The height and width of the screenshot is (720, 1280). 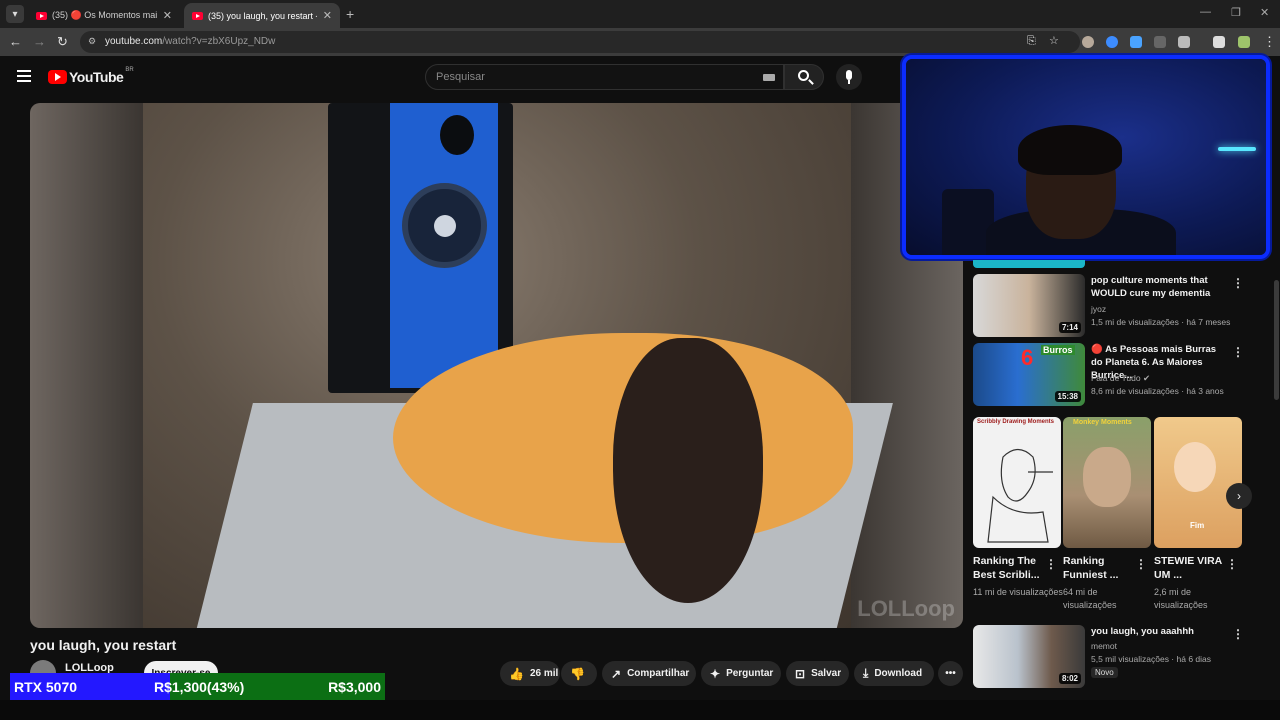 I want to click on minimize-icon: —, so click(x=1205, y=12).